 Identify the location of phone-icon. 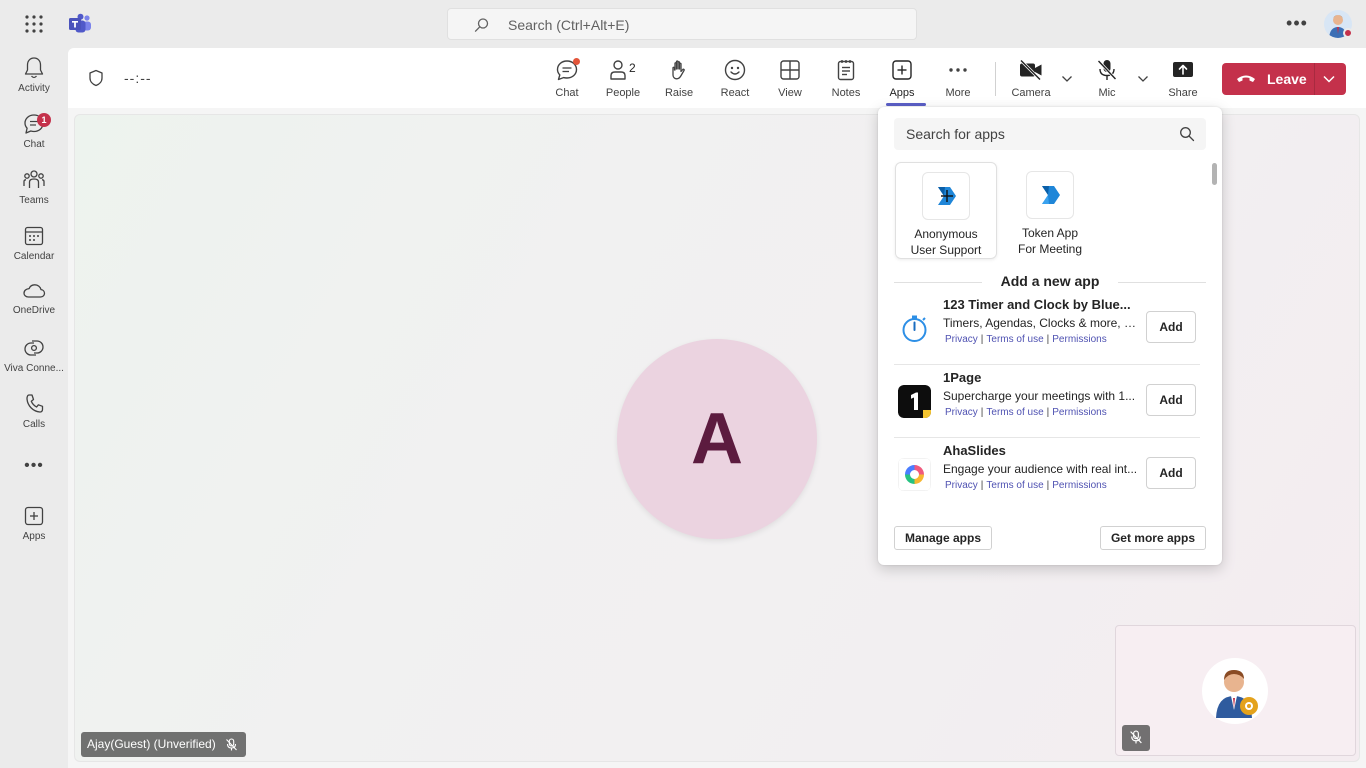
(35, 403).